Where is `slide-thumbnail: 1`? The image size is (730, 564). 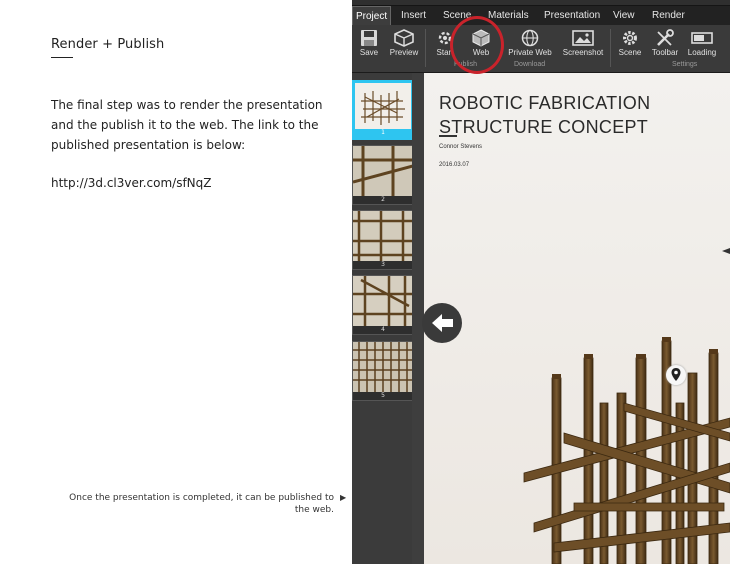
slide-thumbnail: 1 is located at coordinates (383, 110).